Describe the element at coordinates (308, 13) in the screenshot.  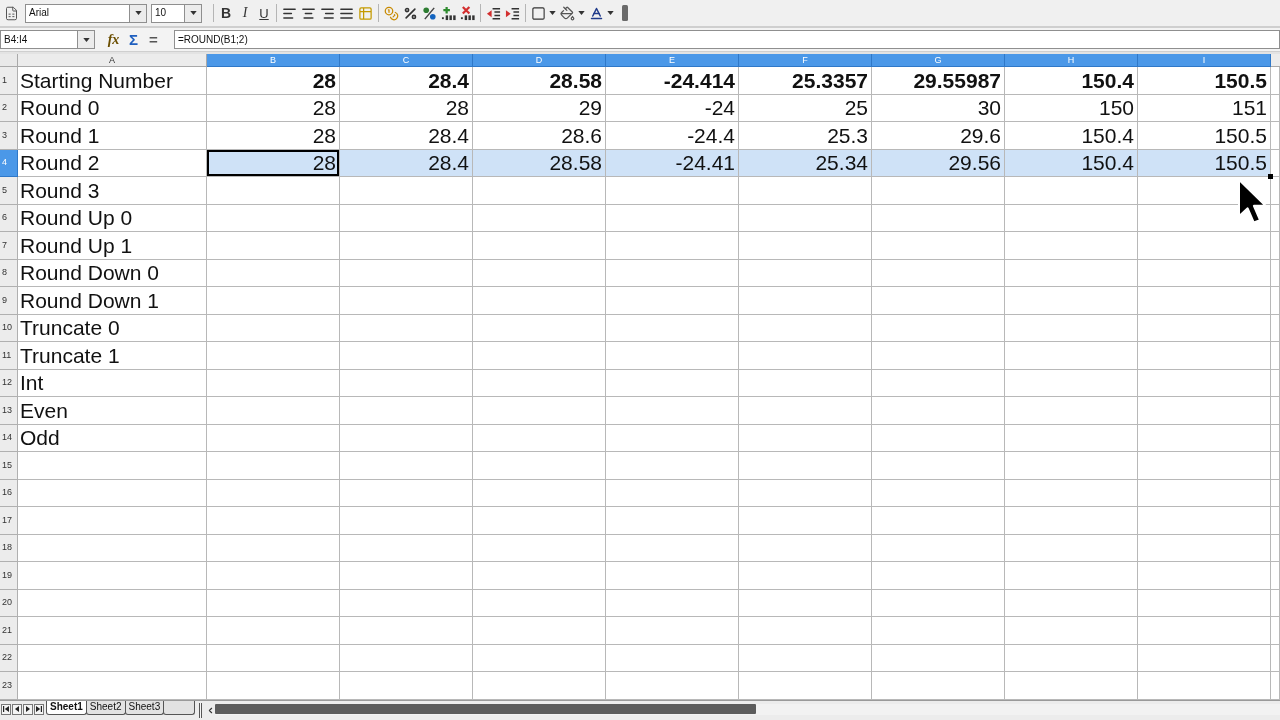
I see `align-center-icon` at that location.